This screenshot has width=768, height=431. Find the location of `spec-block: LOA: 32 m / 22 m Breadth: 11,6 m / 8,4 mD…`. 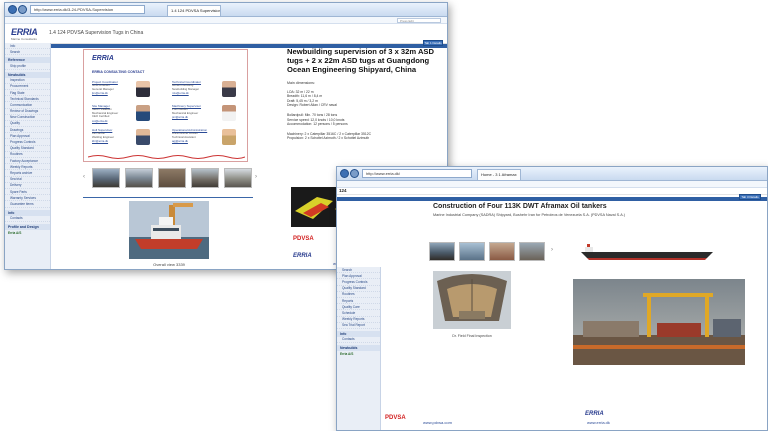

spec-block: LOA: 32 m / 22 m Breadth: 11,6 m / 8,4 mD… is located at coordinates (366, 99).